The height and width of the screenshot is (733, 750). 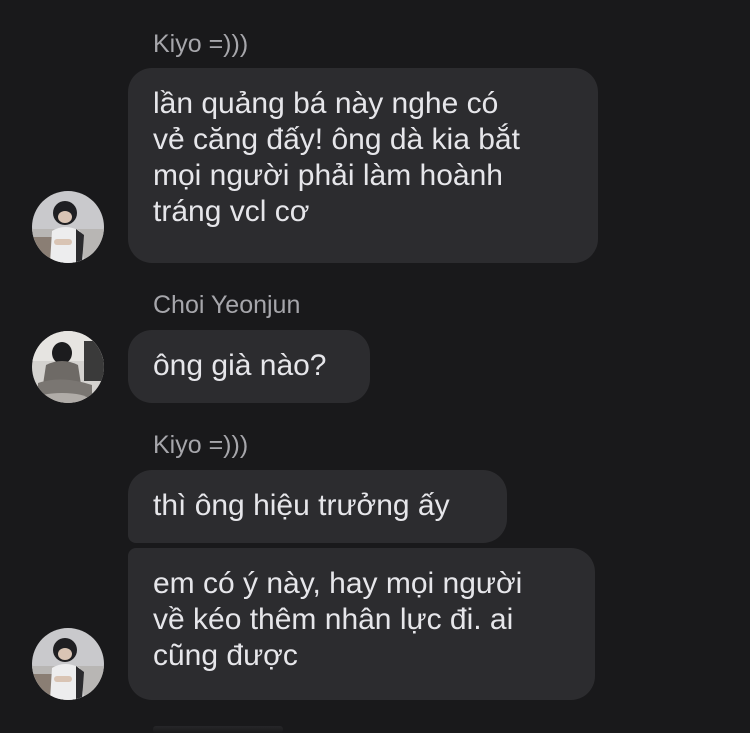 I want to click on message-line: mọi người phải làm hoành, so click(x=328, y=175).